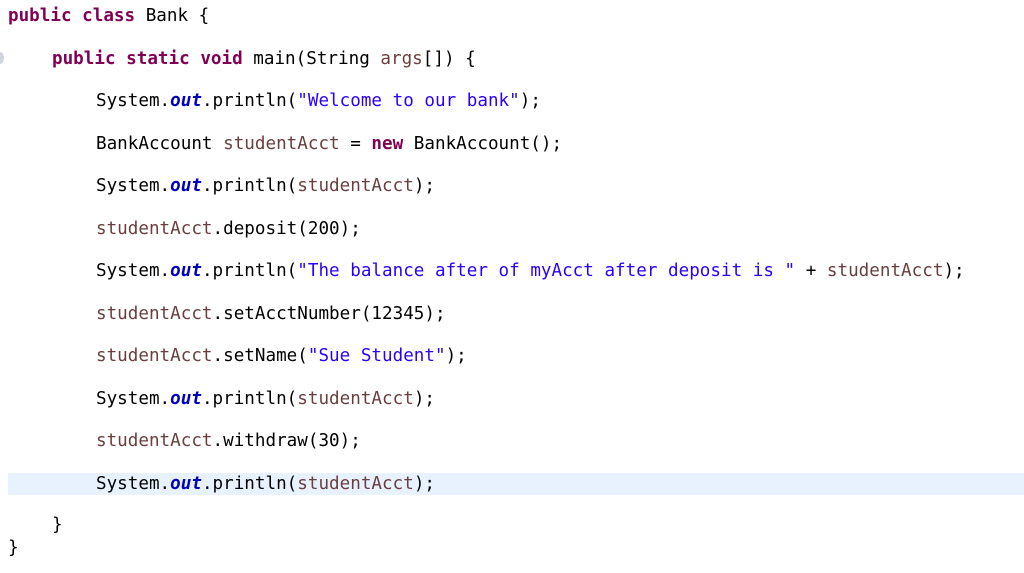  I want to click on keyword: void, so click(221, 59).